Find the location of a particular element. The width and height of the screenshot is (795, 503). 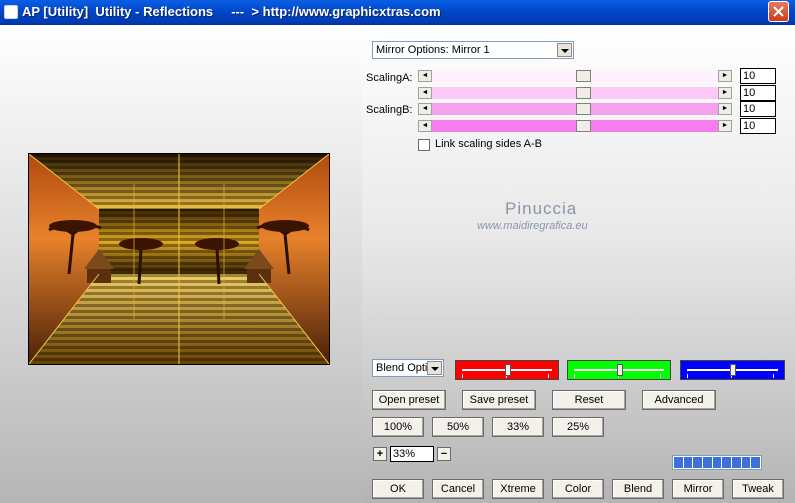

zoom-out-button: − is located at coordinates (444, 454).